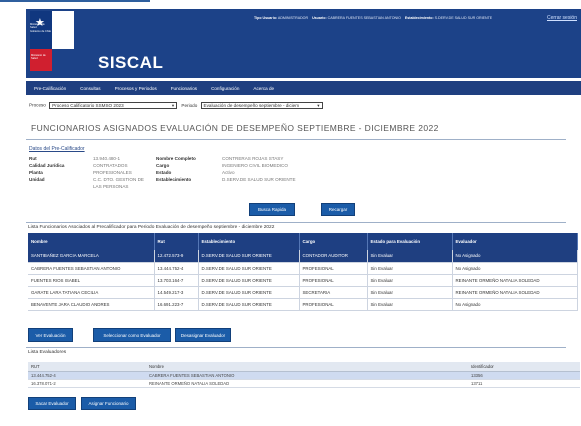 The image size is (581, 426). I want to click on chevron-down-icon: ▾, so click(318, 105).